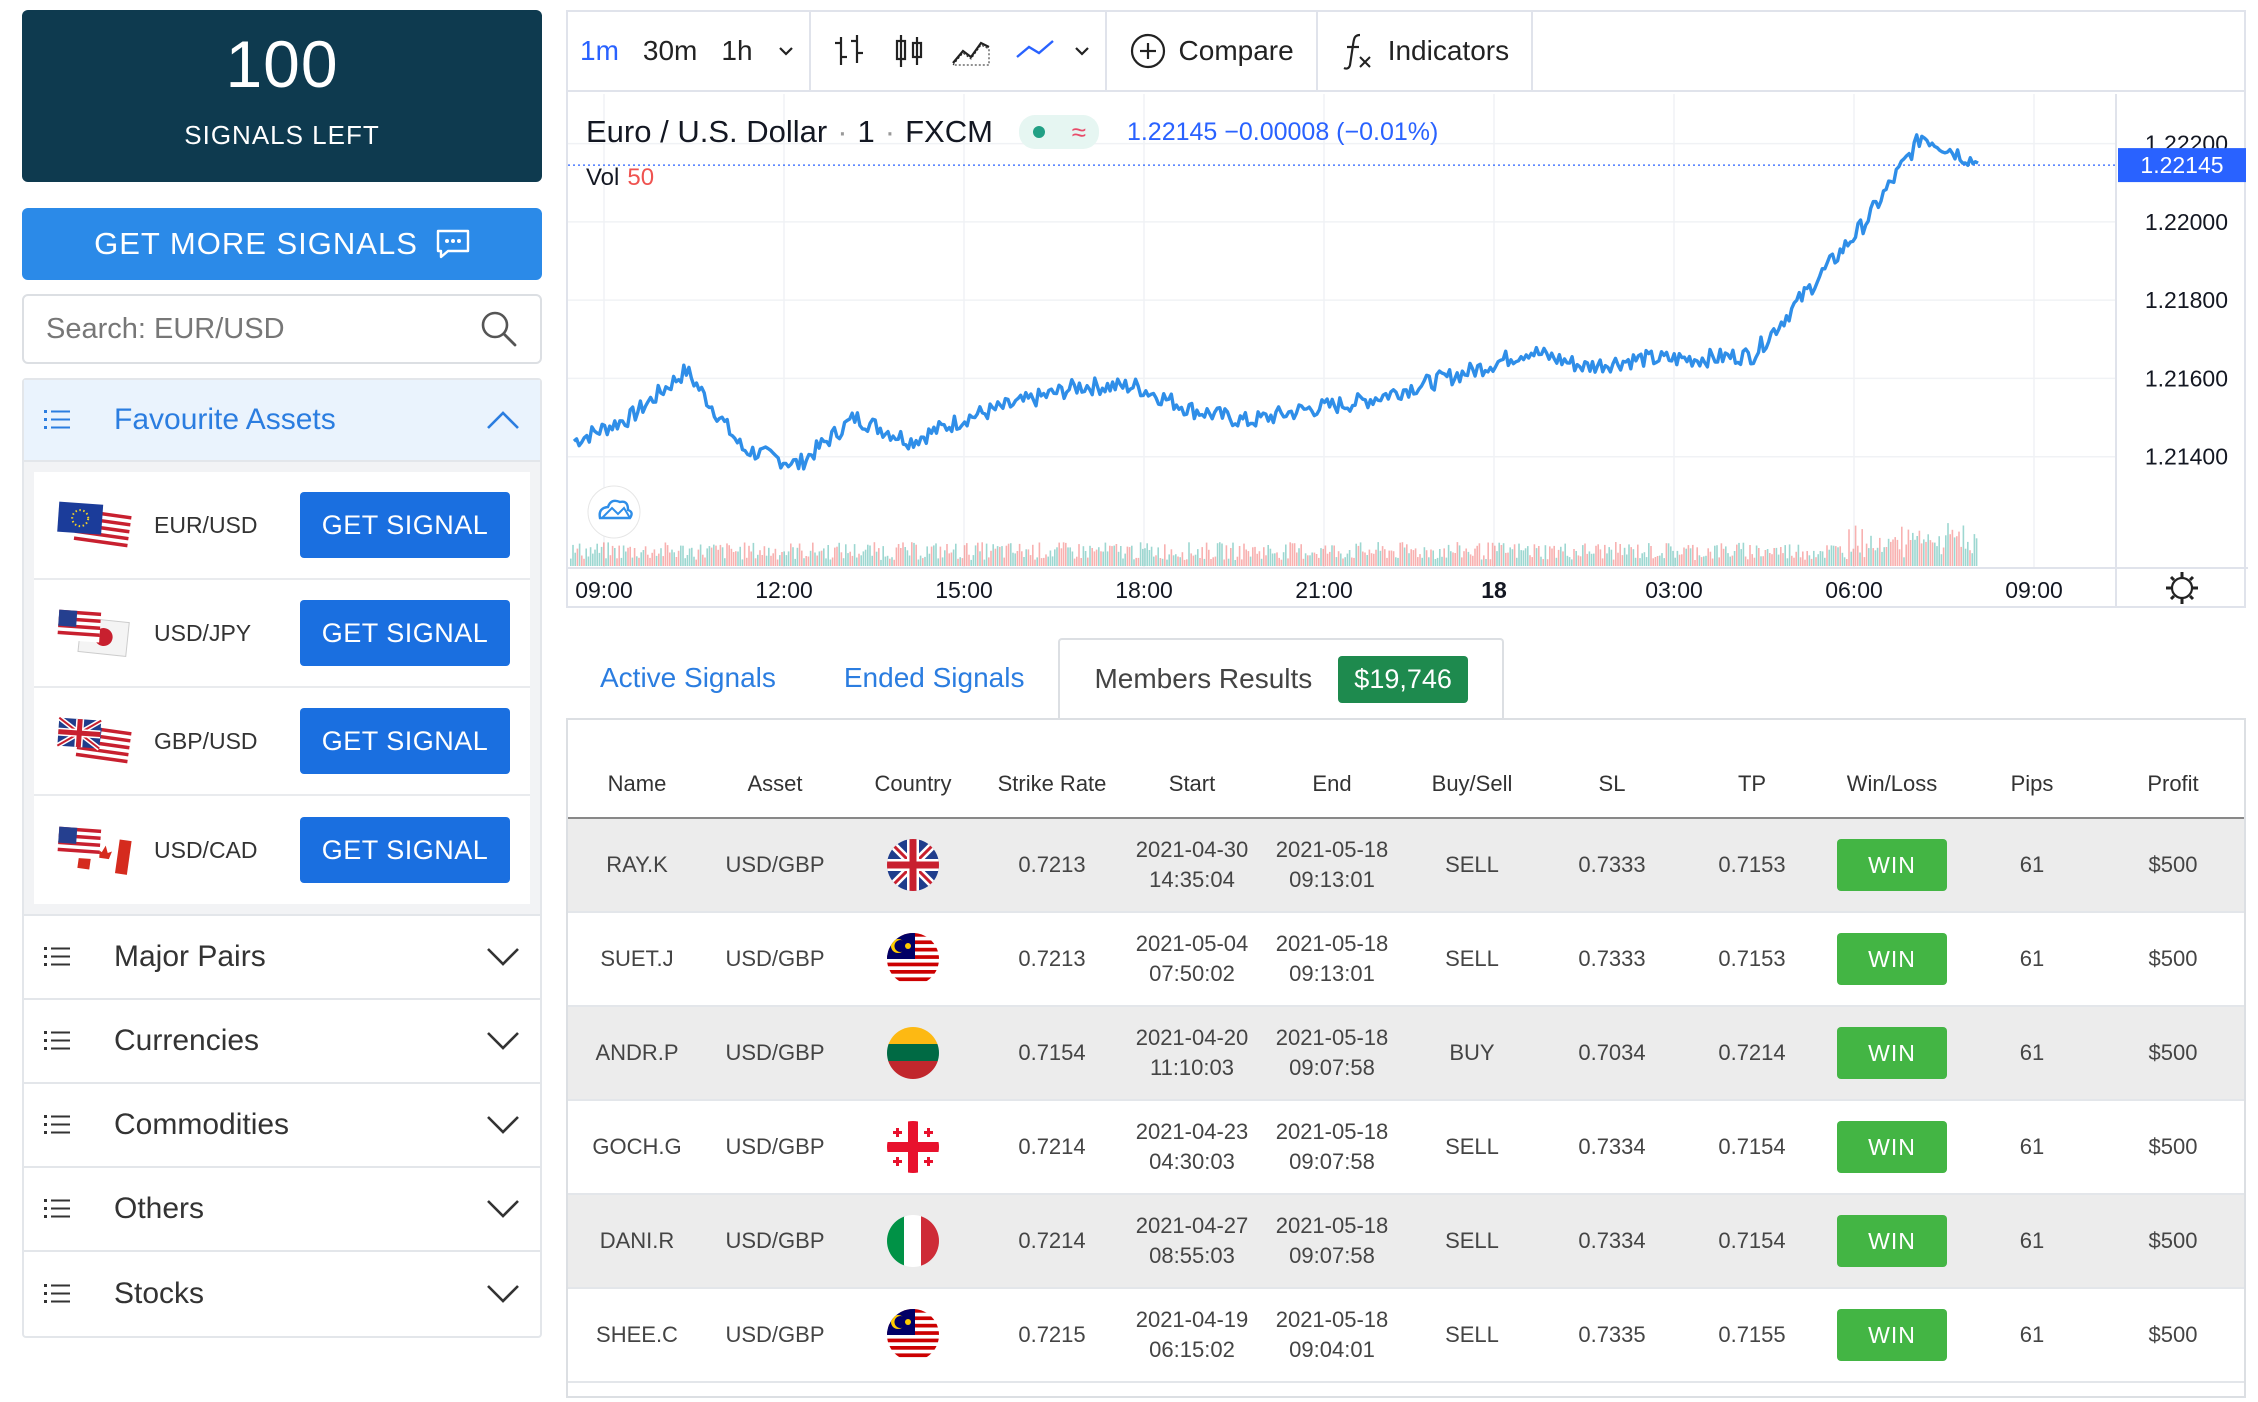  I want to click on timeframe-30m: 30m, so click(670, 51).